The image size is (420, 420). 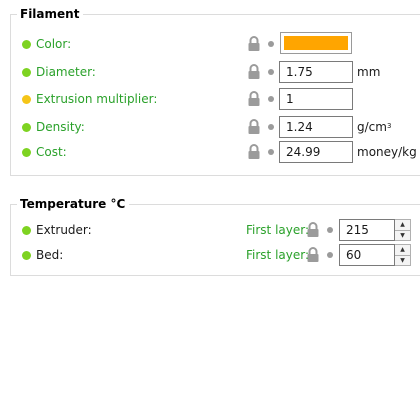 I want to click on density-row: Density:, so click(x=53, y=127).